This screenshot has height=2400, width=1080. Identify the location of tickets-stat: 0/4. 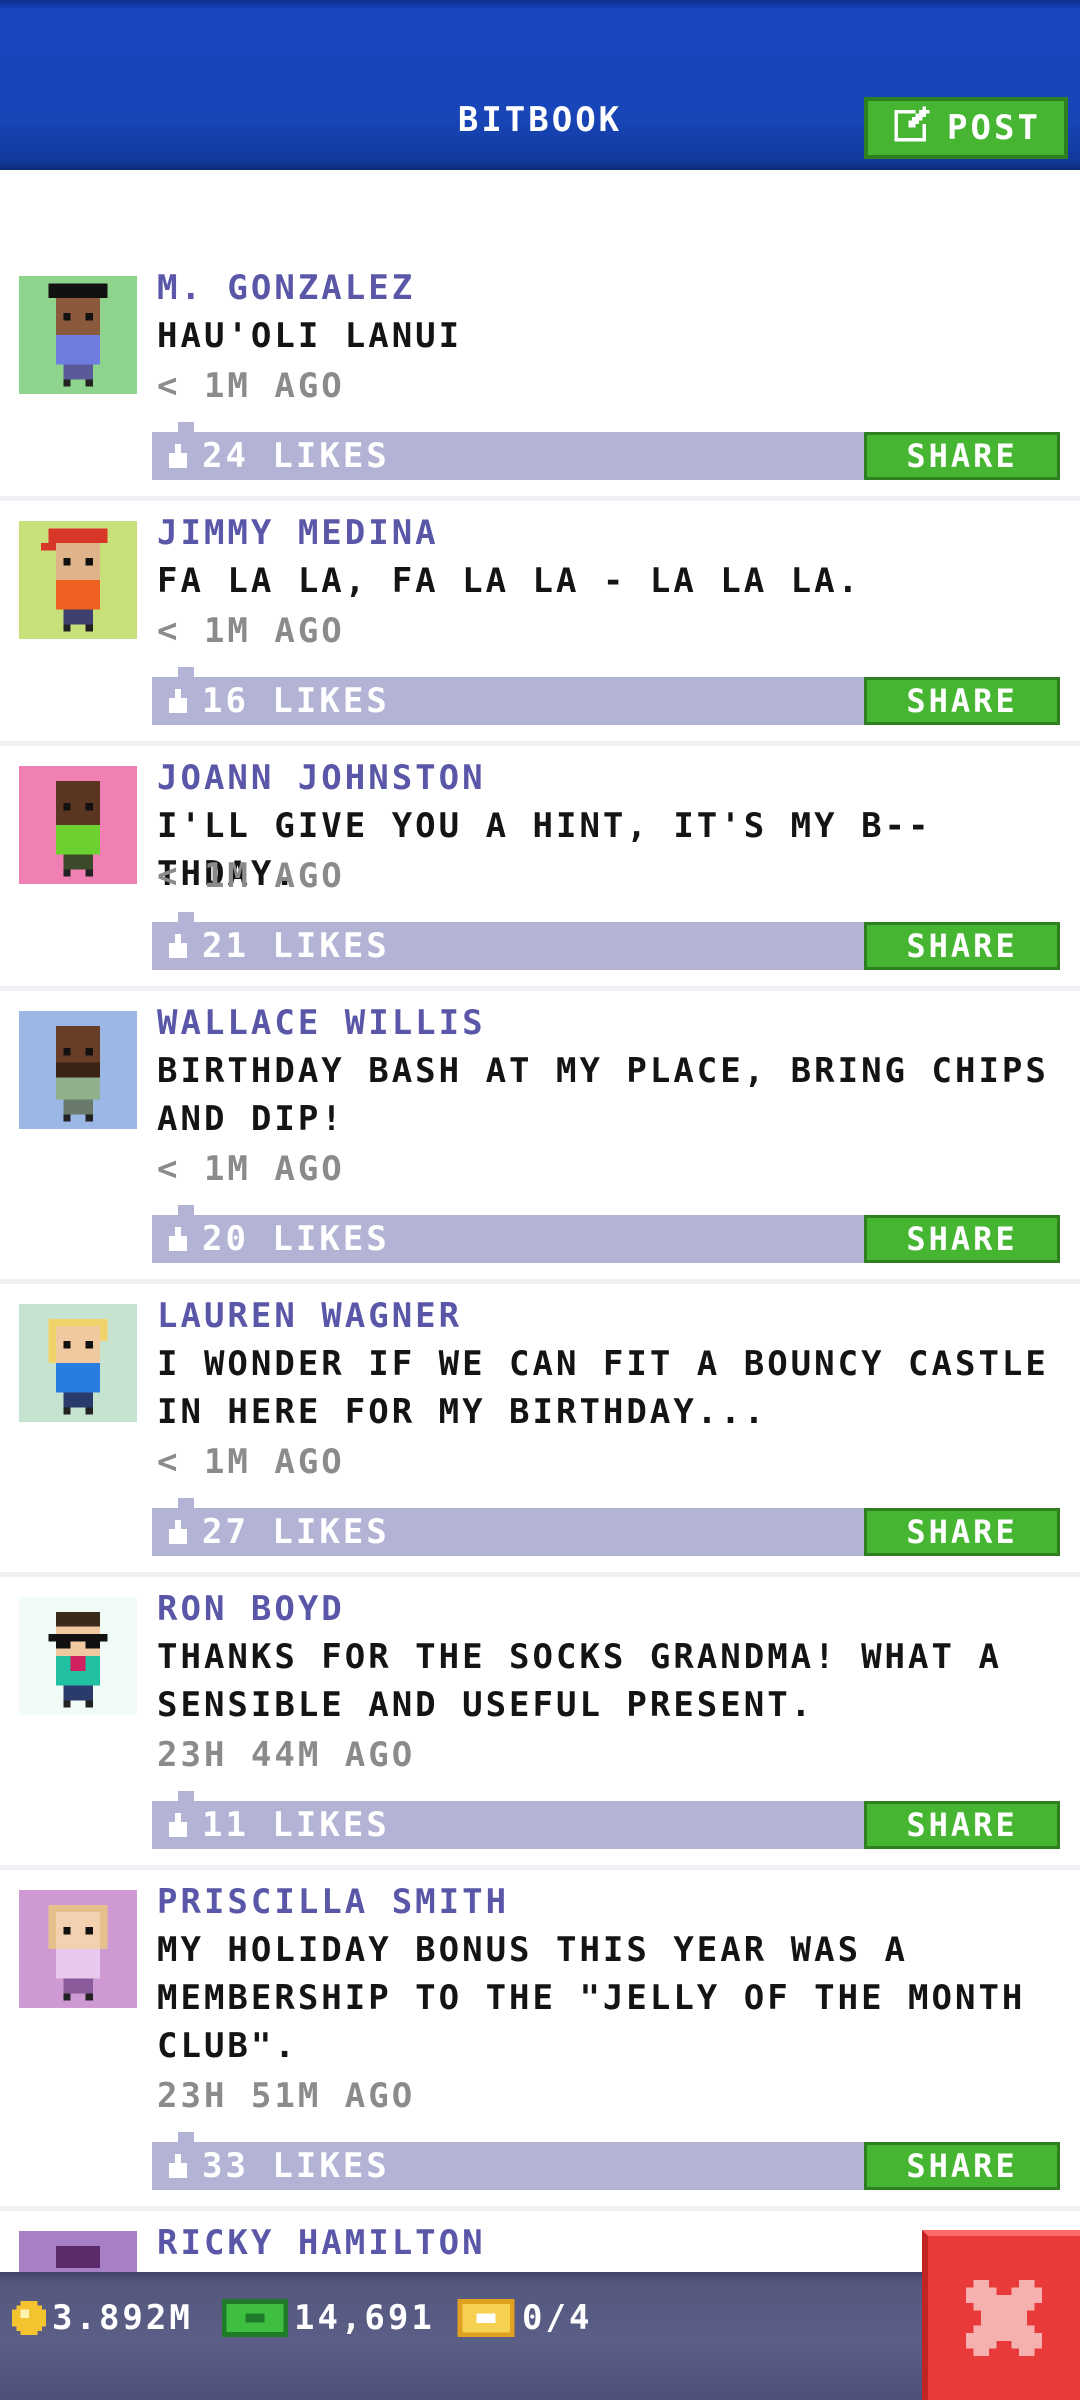
(524, 2318).